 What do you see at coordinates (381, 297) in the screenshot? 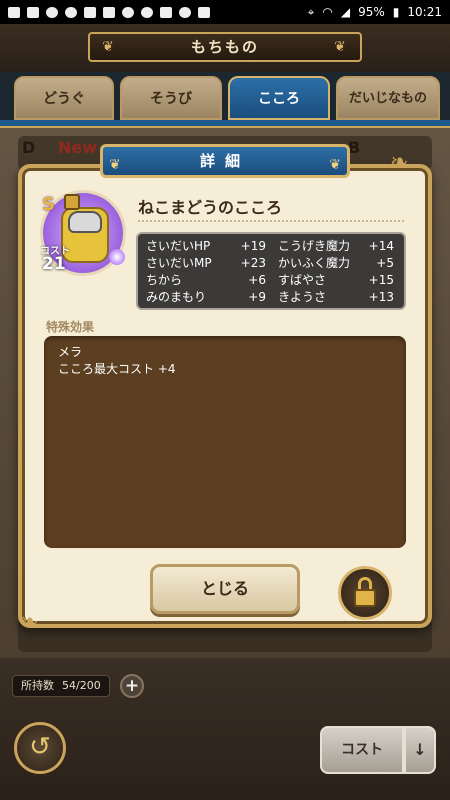
I see `stat-value: +13` at bounding box center [381, 297].